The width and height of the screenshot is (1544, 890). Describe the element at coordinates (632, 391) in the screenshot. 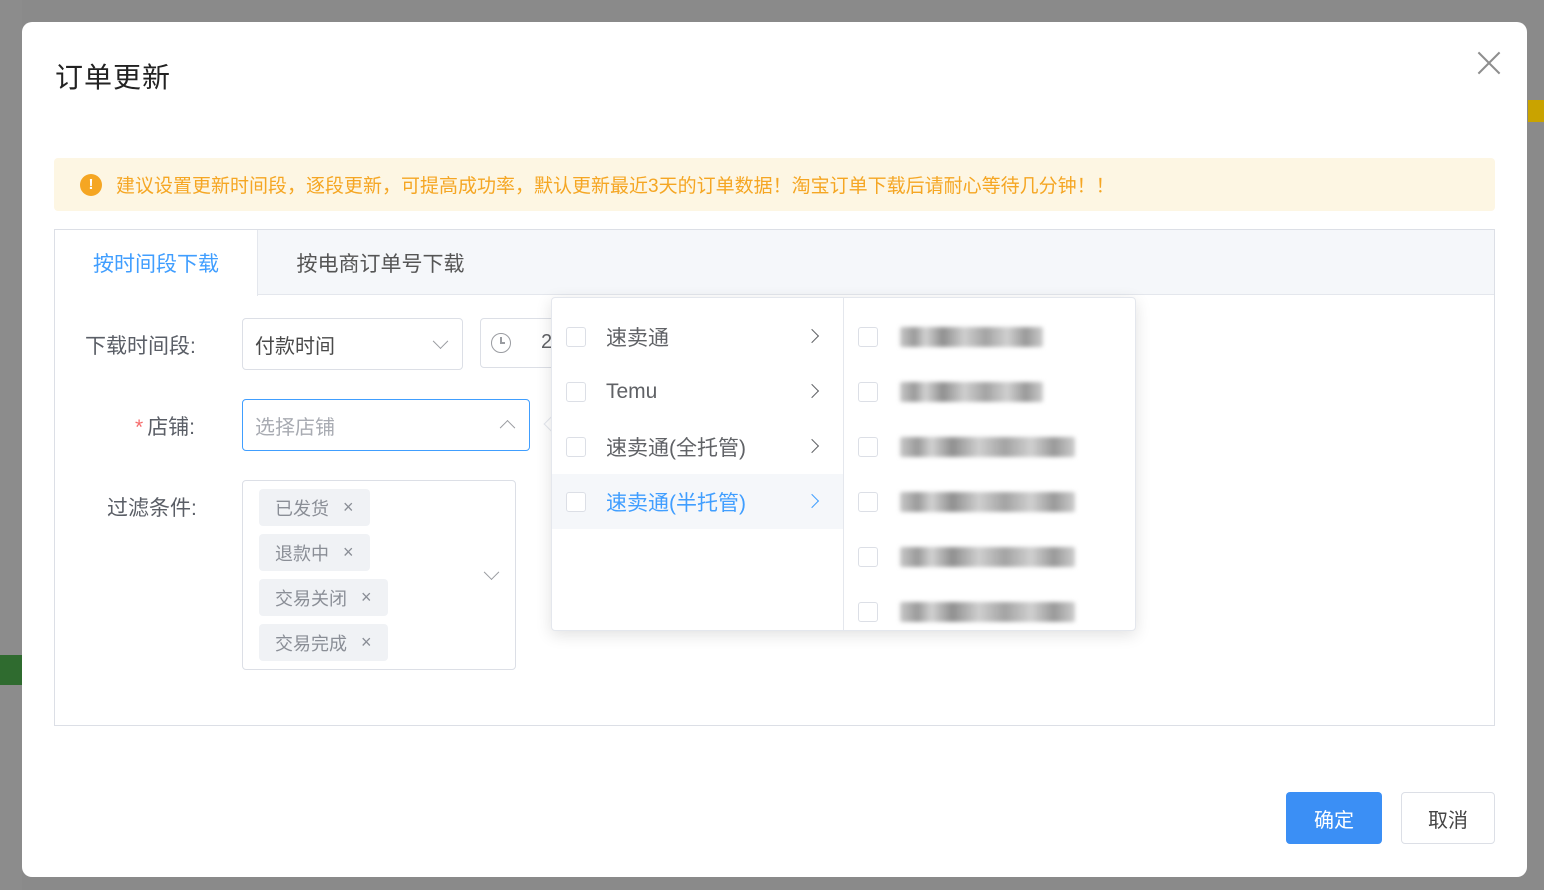

I see `cascader-option-label: Temu` at that location.